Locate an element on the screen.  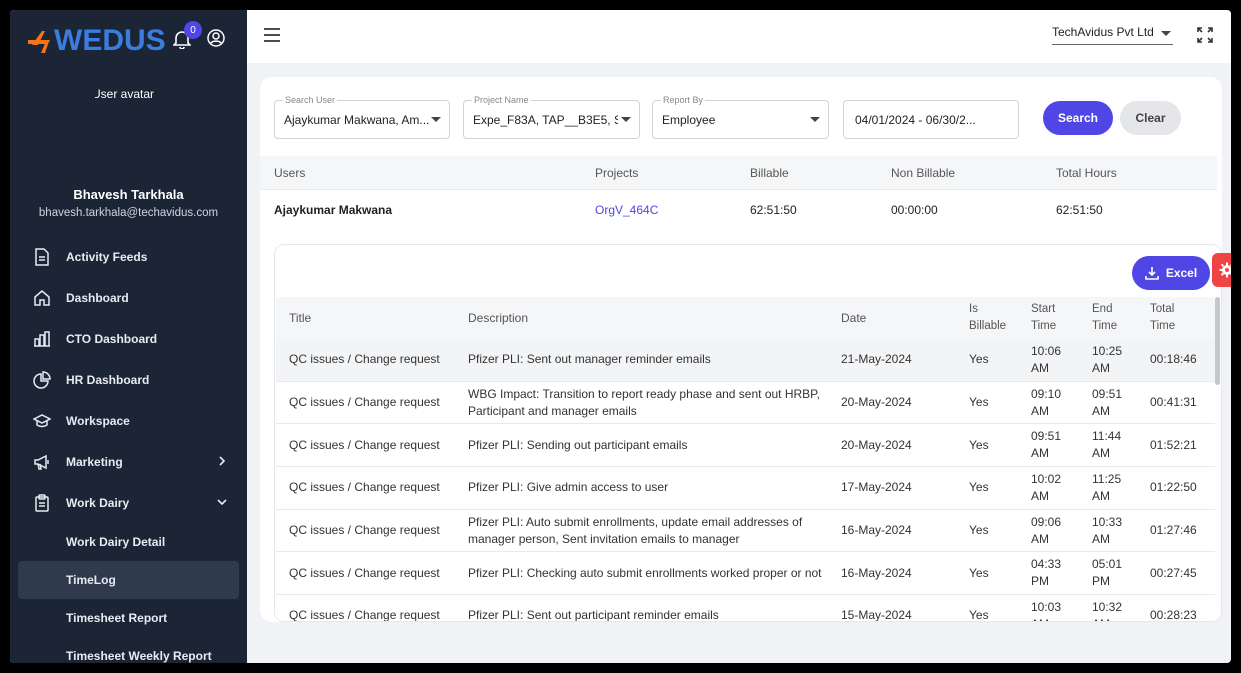
company-select: TechAvidus Pvt Ltd is located at coordinates (1112, 35).